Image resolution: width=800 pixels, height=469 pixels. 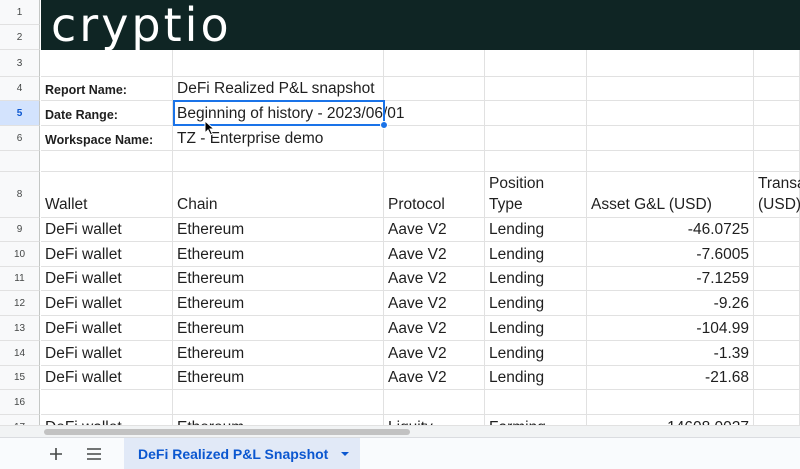 I want to click on header-position-type: Position Type, so click(x=536, y=195).